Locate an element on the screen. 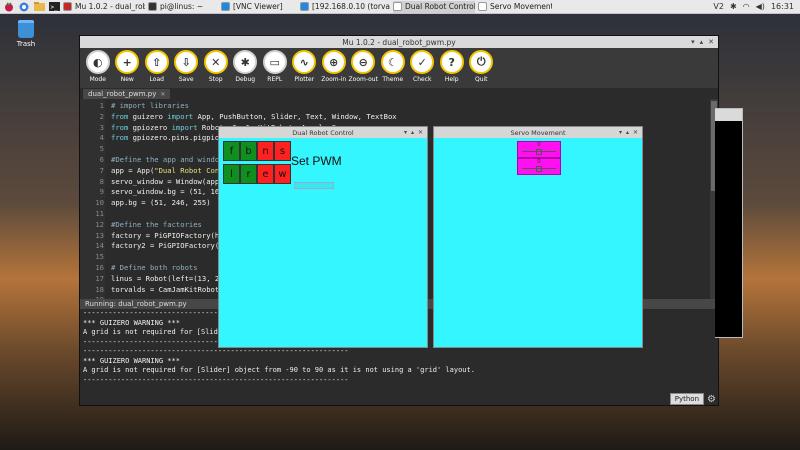 The width and height of the screenshot is (800, 450). toolbar-button-label: Theme is located at coordinates (393, 79).